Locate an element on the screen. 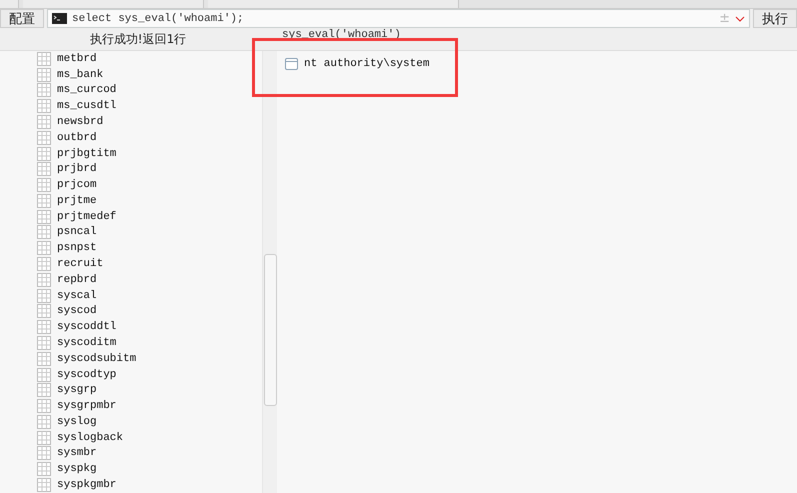  table-item: syscal is located at coordinates (131, 296).